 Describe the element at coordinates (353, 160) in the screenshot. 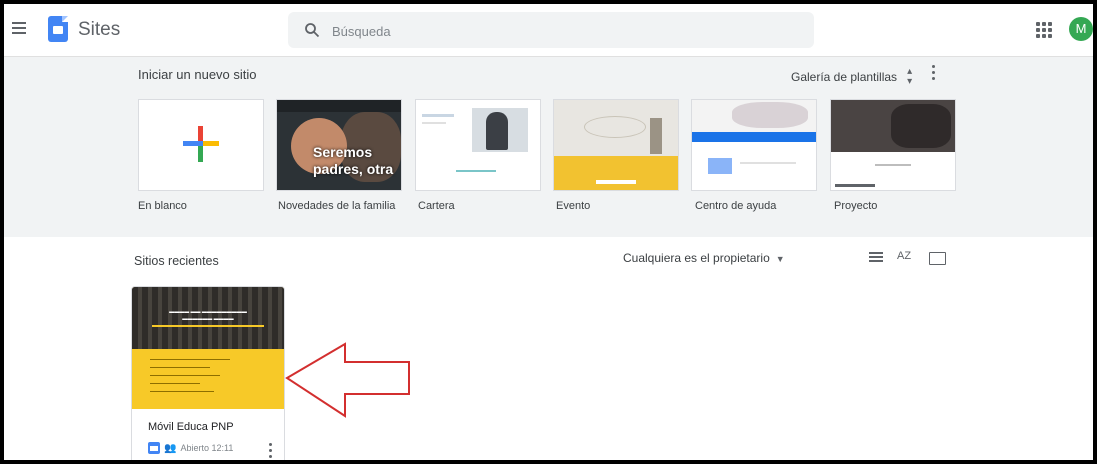

I see `template-family-preview-text: Seremos padres, otra` at that location.